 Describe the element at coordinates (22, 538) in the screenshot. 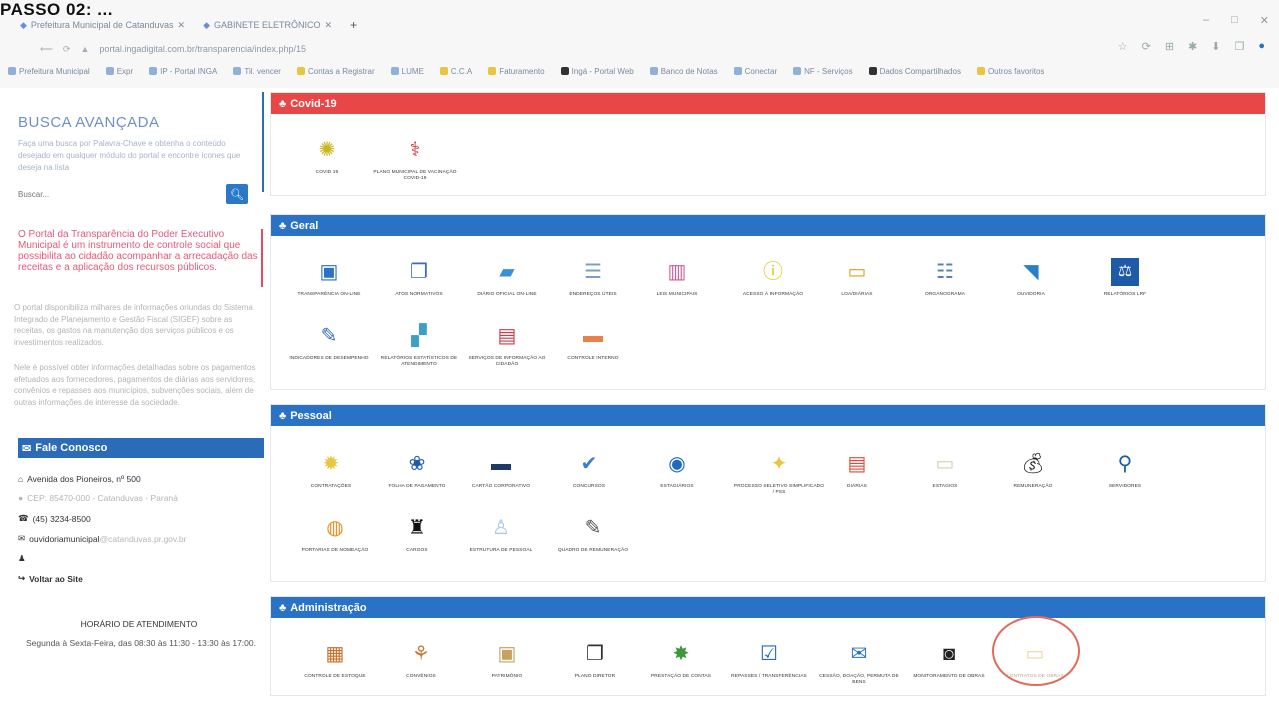

I see `mail-icon: ✉` at that location.